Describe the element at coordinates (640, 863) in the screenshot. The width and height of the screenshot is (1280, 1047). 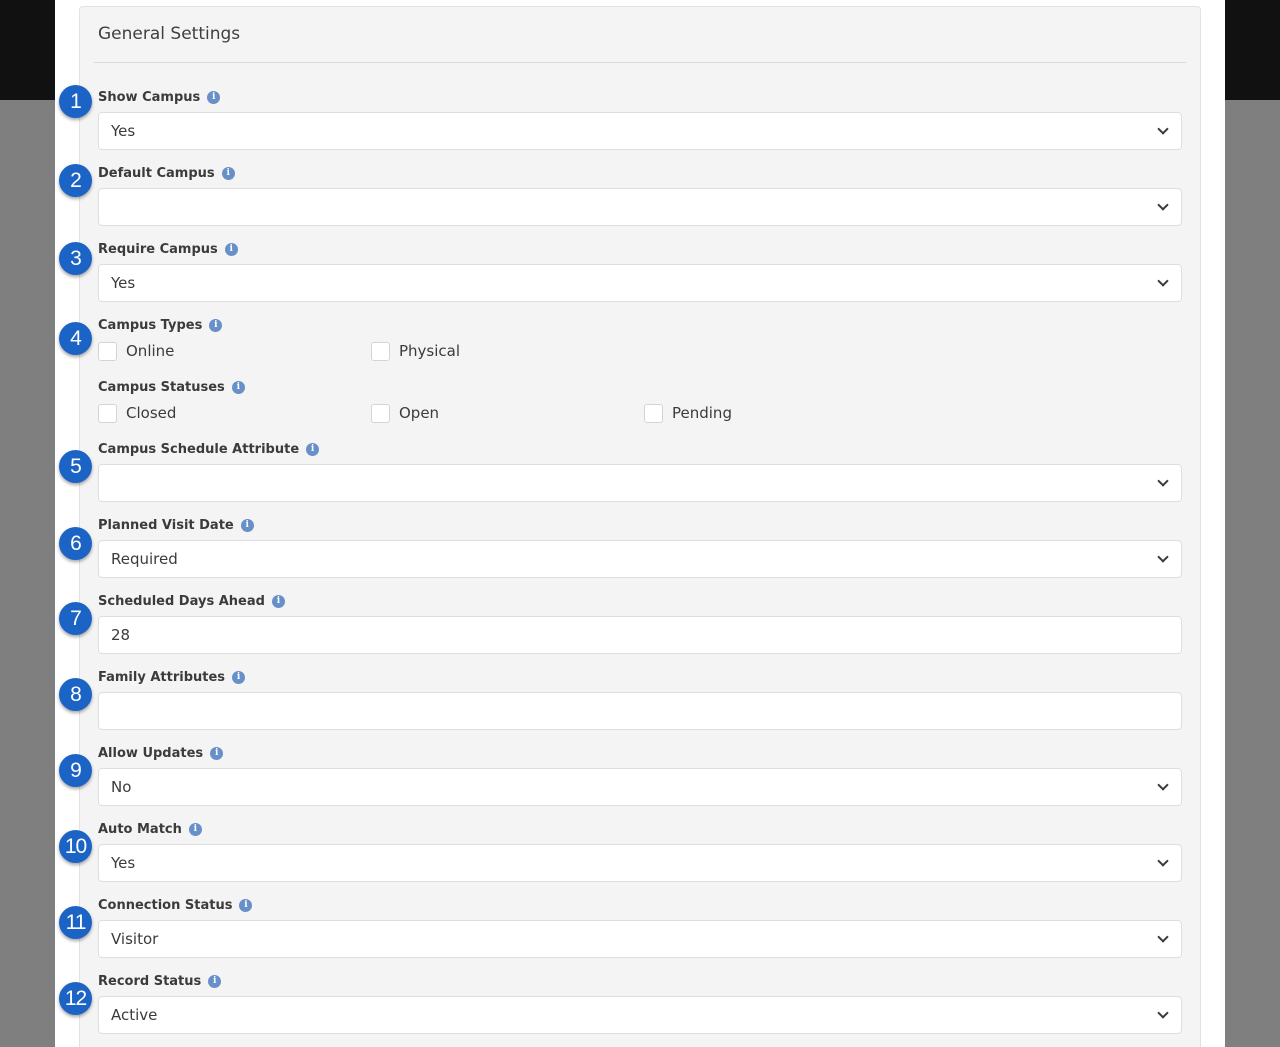
I see `auto-match-select: Yes` at that location.